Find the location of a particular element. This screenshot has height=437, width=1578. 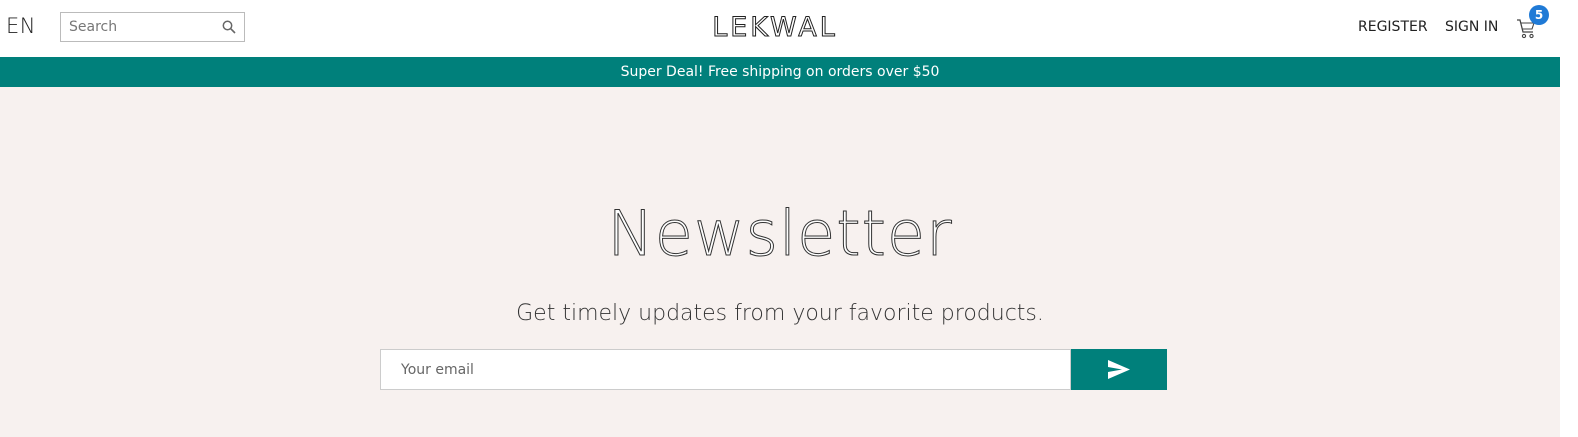

search-input is located at coordinates (136, 27).